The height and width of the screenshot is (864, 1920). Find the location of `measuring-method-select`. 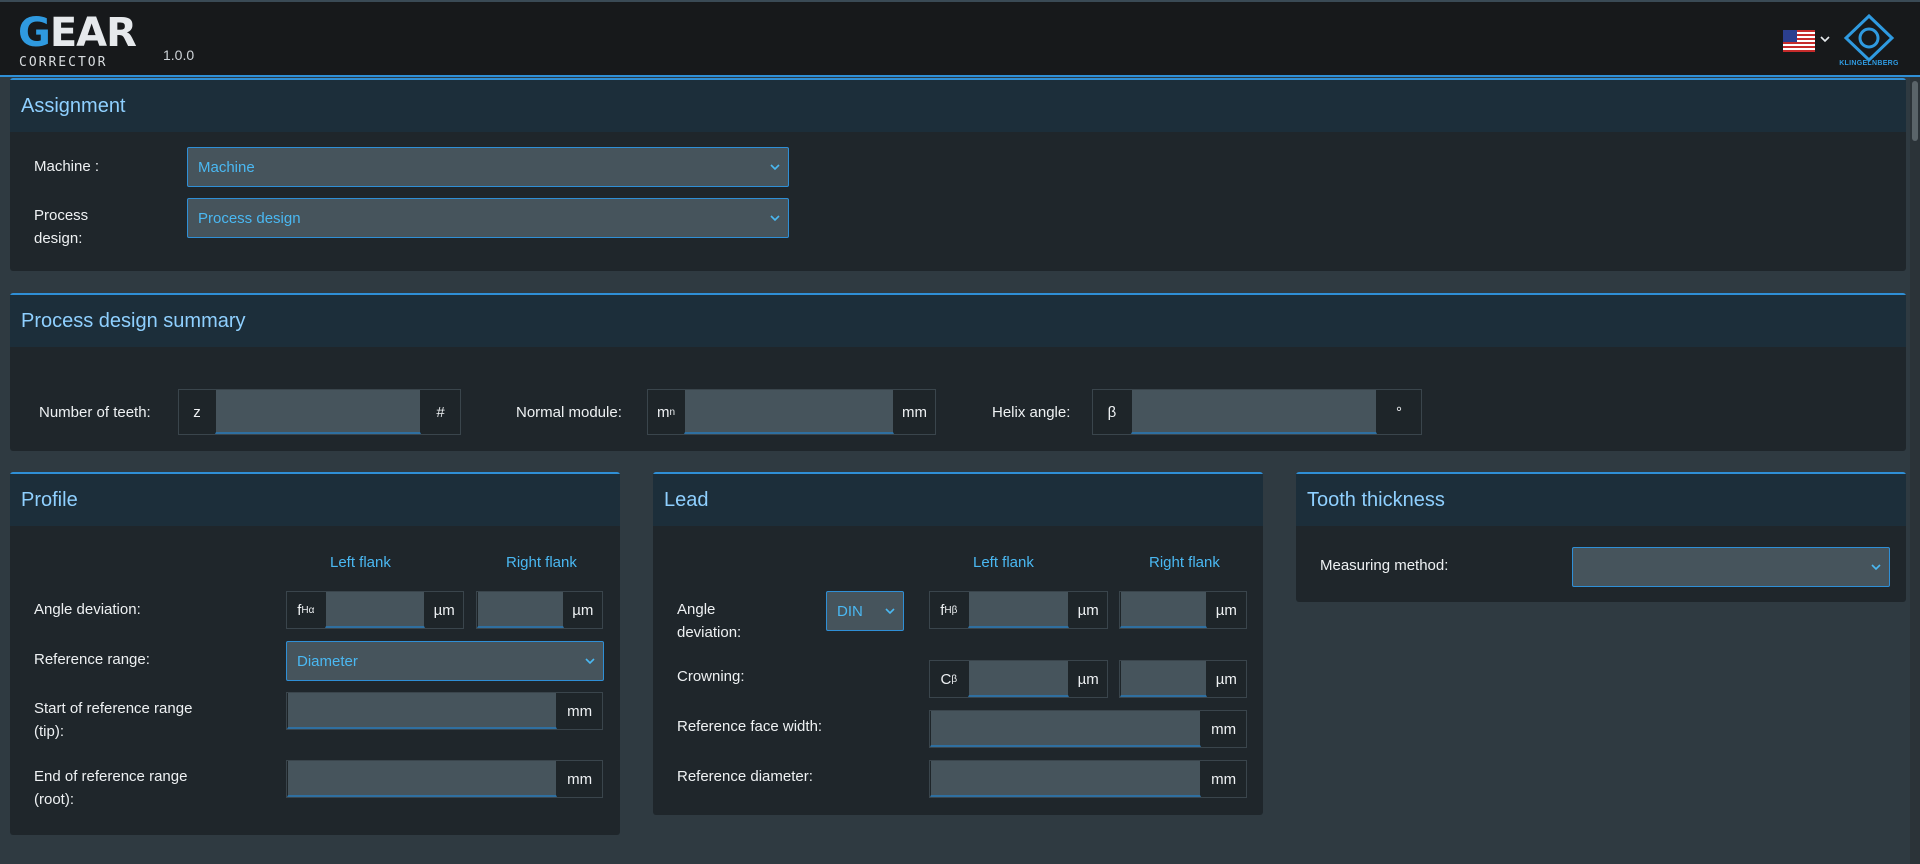

measuring-method-select is located at coordinates (1731, 567).